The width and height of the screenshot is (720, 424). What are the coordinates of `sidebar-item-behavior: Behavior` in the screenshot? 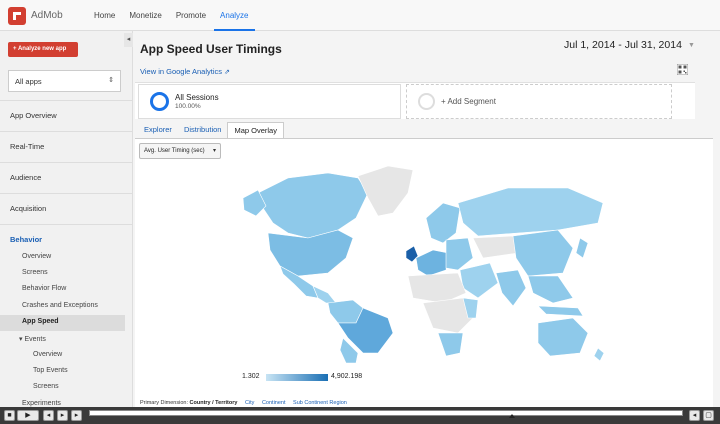 It's located at (26, 239).